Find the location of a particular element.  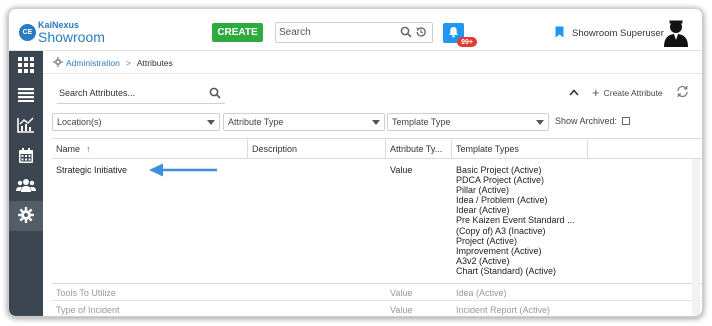

cell-template-types: Incident Report (Active) is located at coordinates (503, 310).